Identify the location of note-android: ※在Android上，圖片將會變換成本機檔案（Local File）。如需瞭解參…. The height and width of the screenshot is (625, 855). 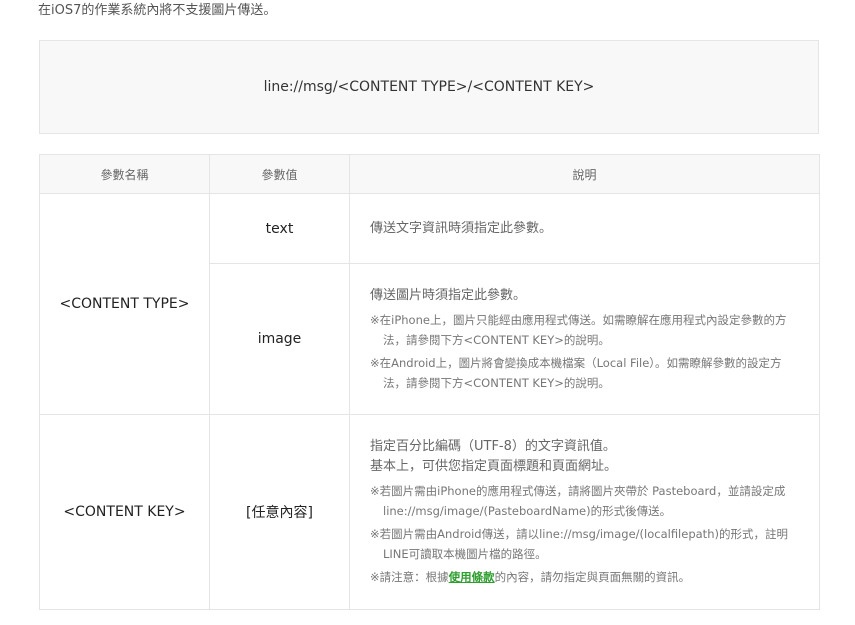
(576, 372).